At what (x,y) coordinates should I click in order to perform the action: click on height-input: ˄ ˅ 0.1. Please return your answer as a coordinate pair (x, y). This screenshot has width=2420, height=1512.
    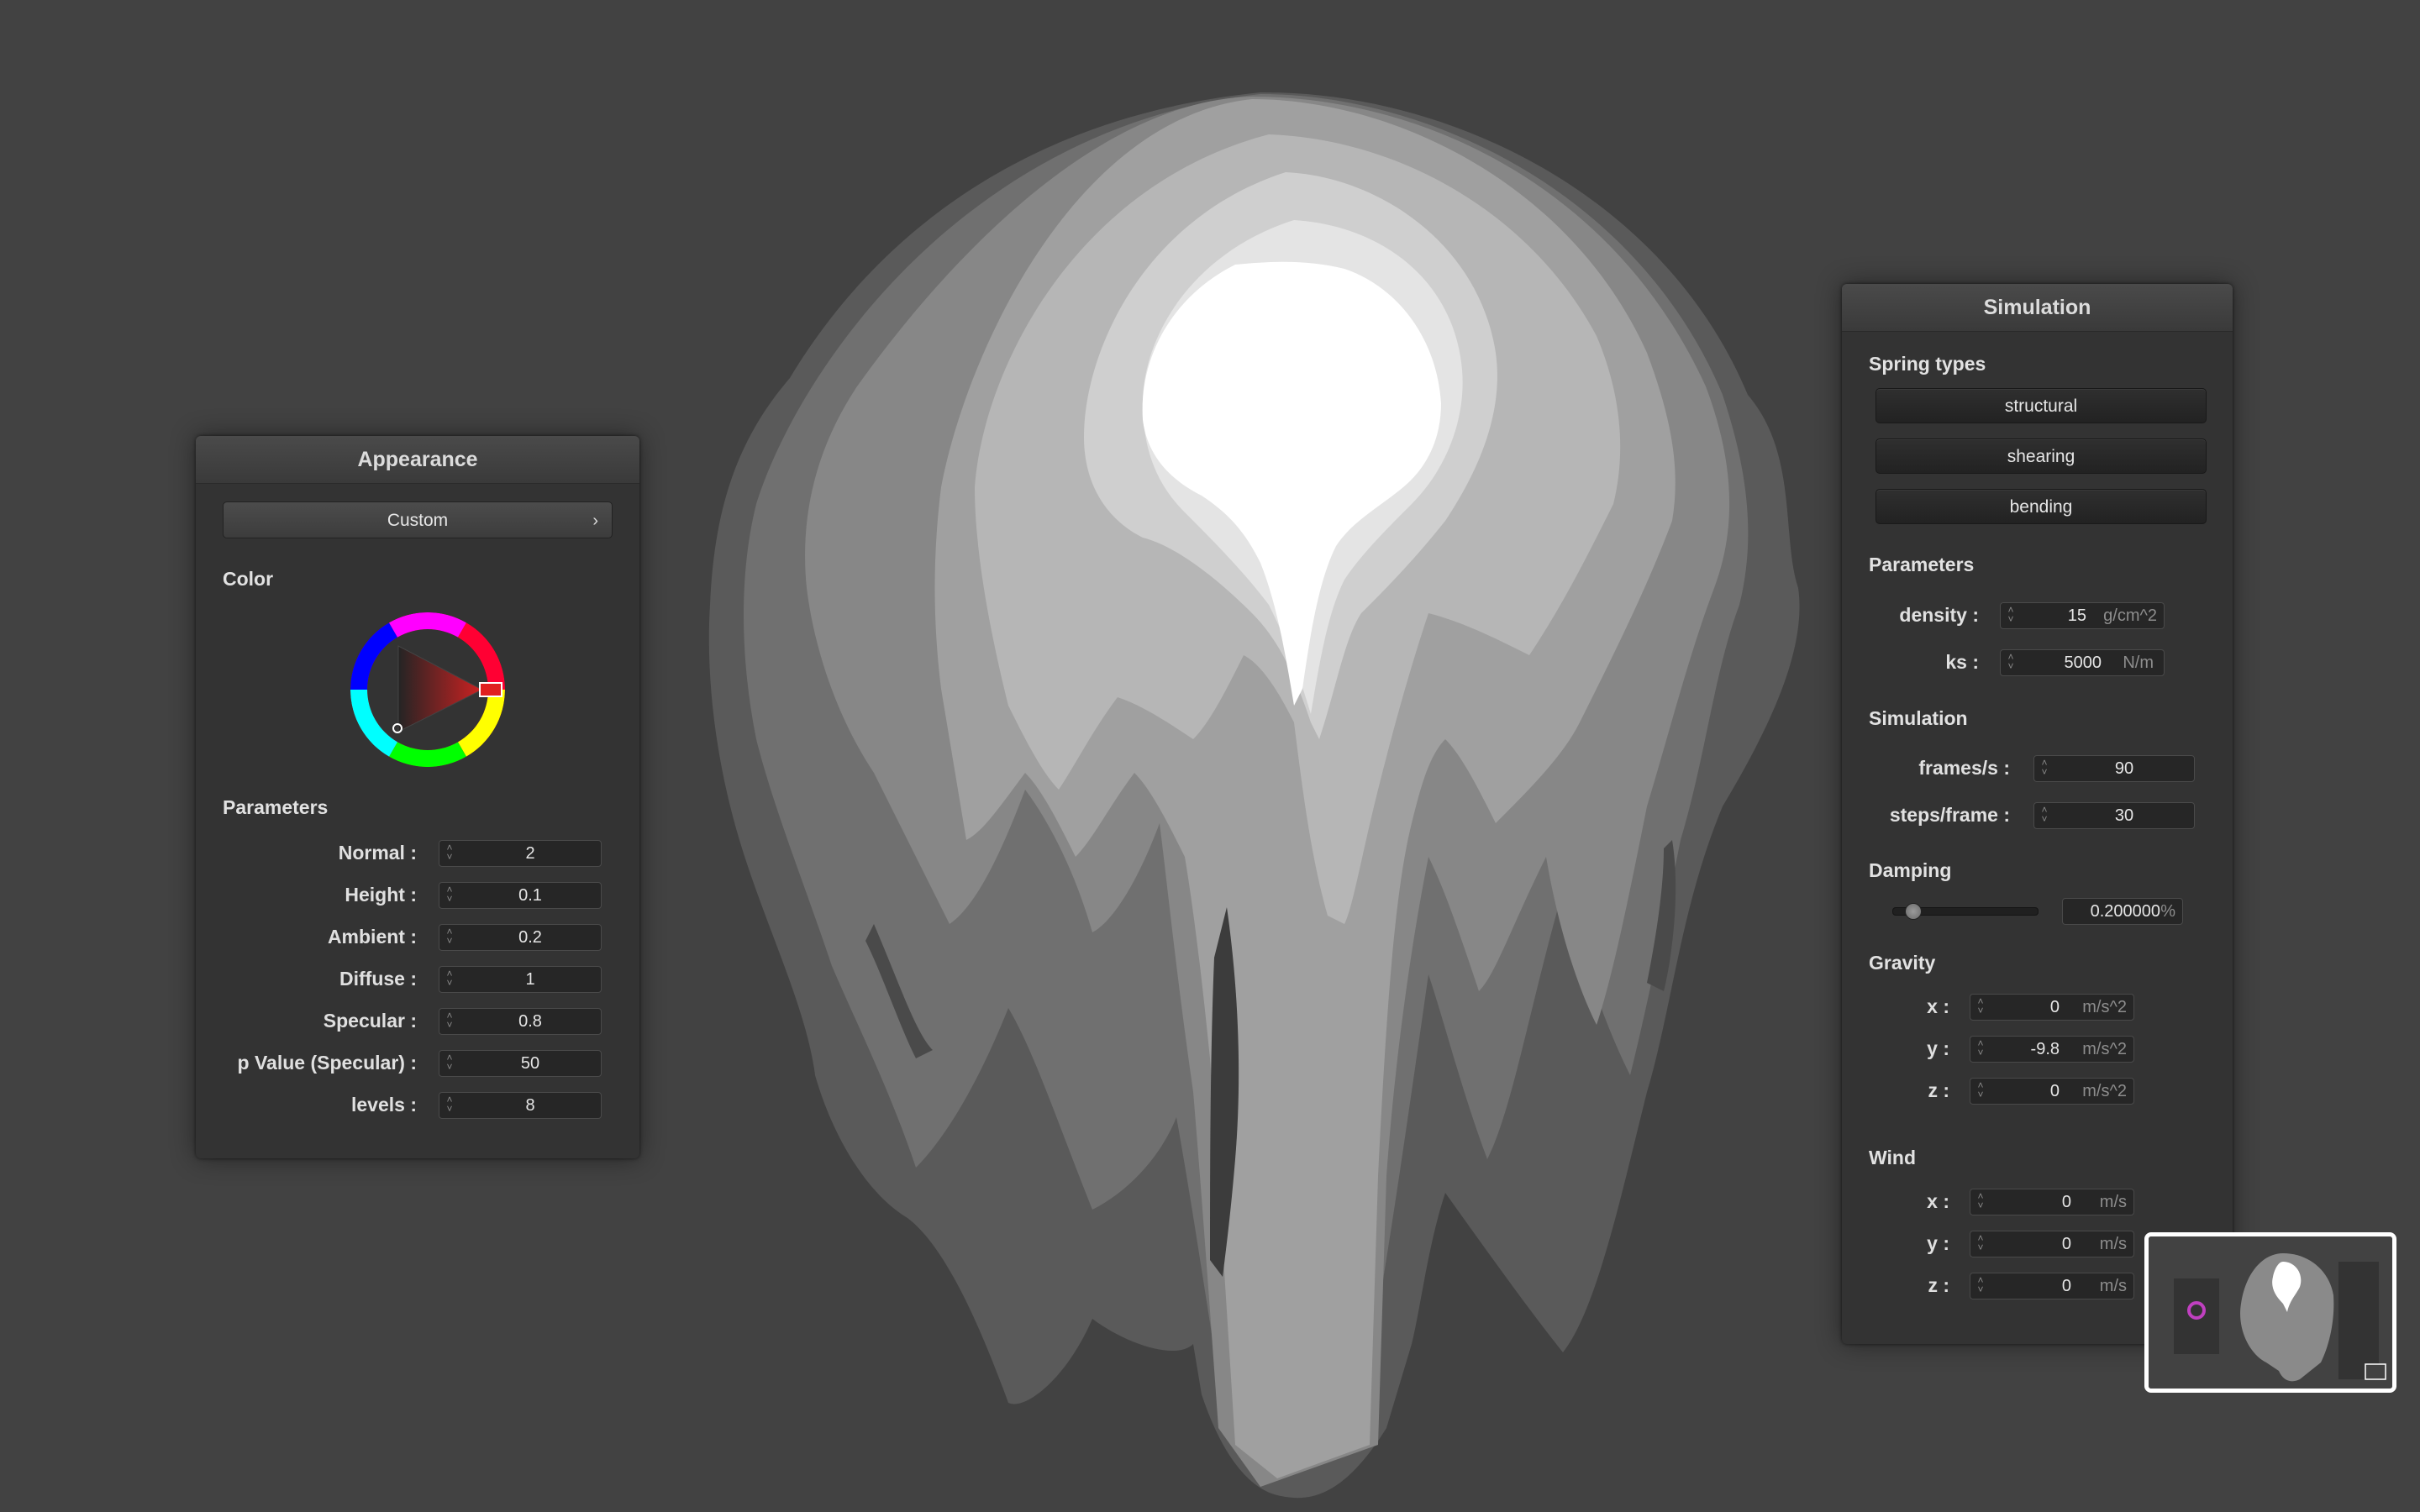
    Looking at the image, I should click on (521, 895).